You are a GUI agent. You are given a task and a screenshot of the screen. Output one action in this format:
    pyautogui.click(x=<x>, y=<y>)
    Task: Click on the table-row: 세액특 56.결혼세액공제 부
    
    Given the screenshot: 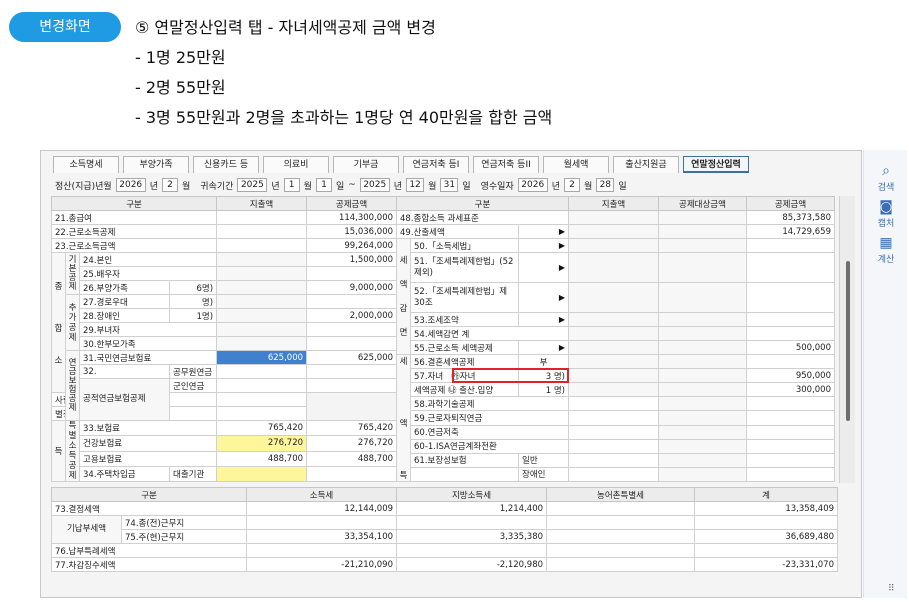 What is the action you would take?
    pyautogui.click(x=615, y=417)
    